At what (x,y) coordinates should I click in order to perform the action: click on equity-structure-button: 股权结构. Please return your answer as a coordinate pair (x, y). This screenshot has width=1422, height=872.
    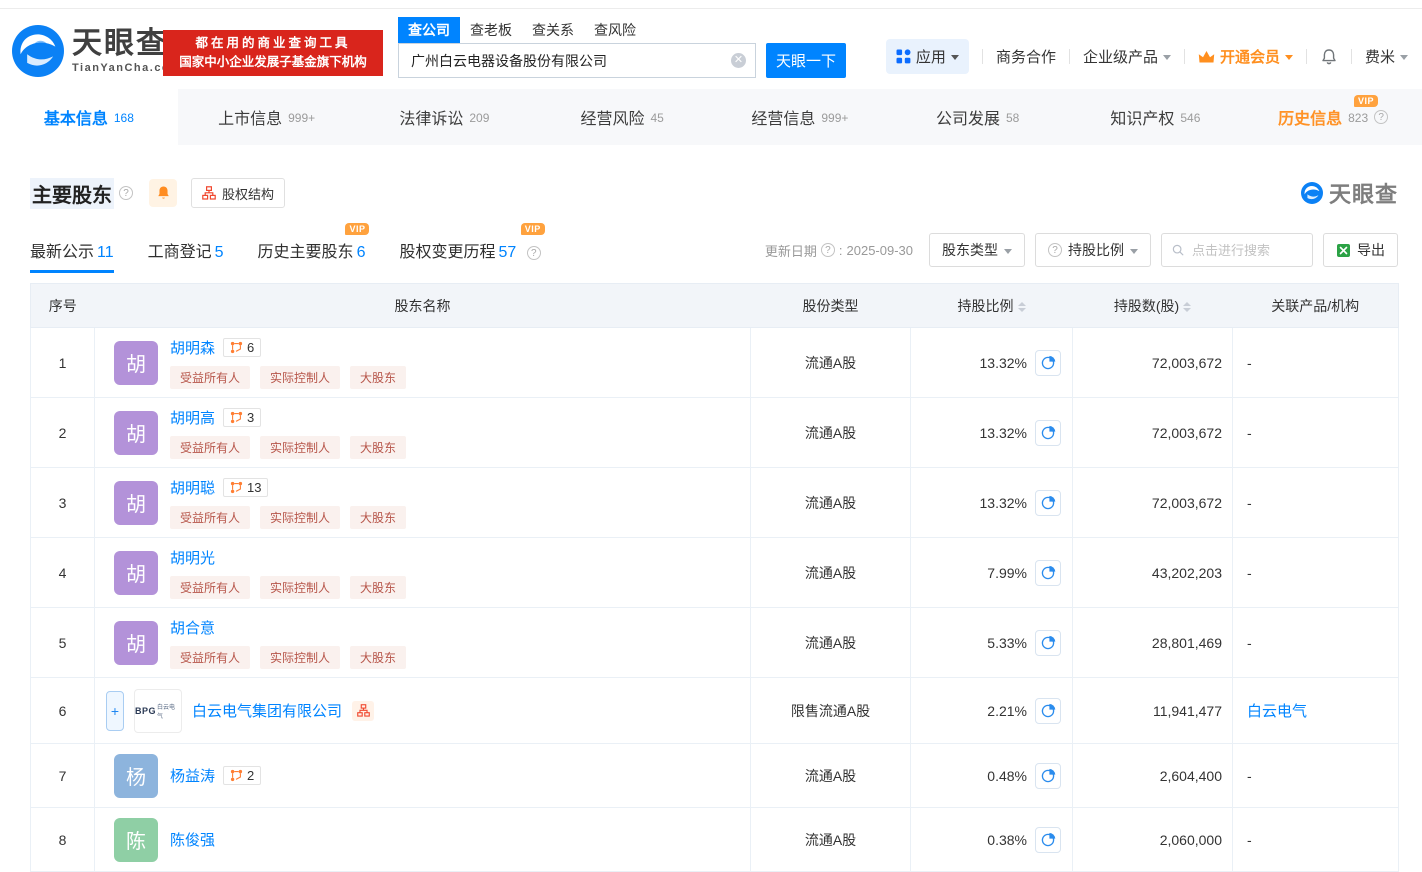
    Looking at the image, I should click on (238, 193).